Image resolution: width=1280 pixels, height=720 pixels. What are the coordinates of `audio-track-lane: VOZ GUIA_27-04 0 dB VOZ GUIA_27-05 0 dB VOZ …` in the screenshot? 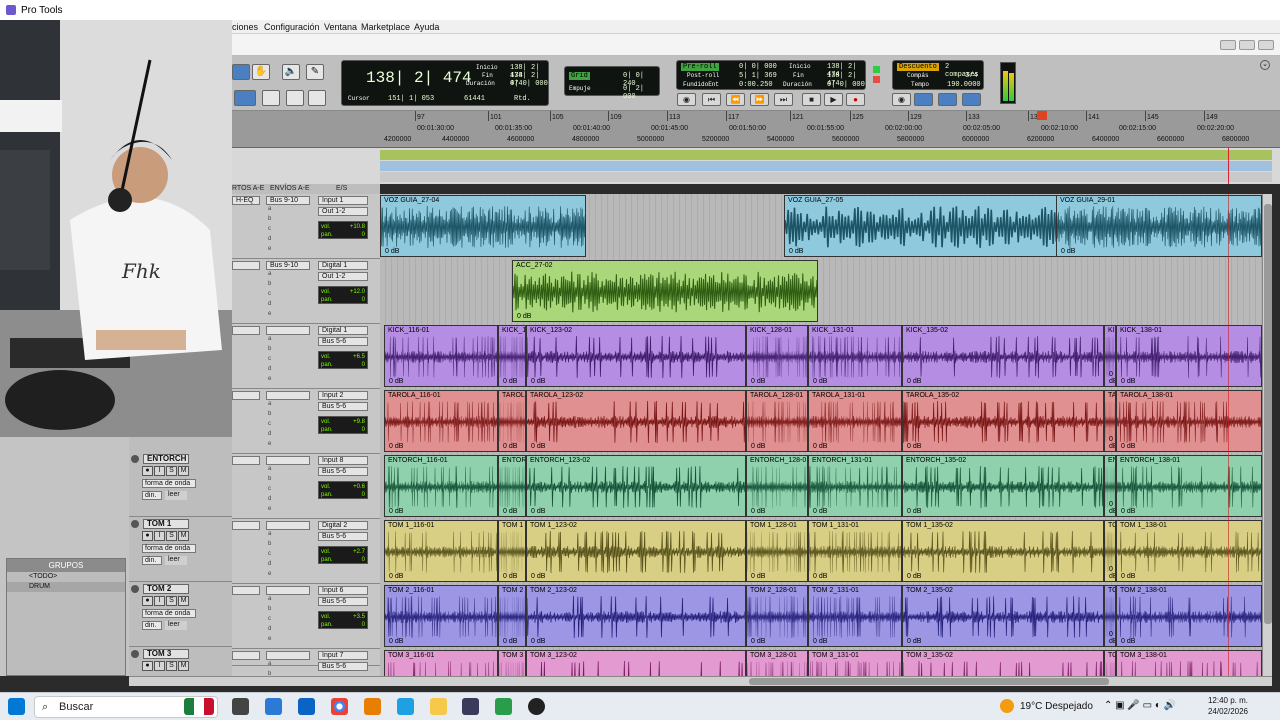 It's located at (821, 225).